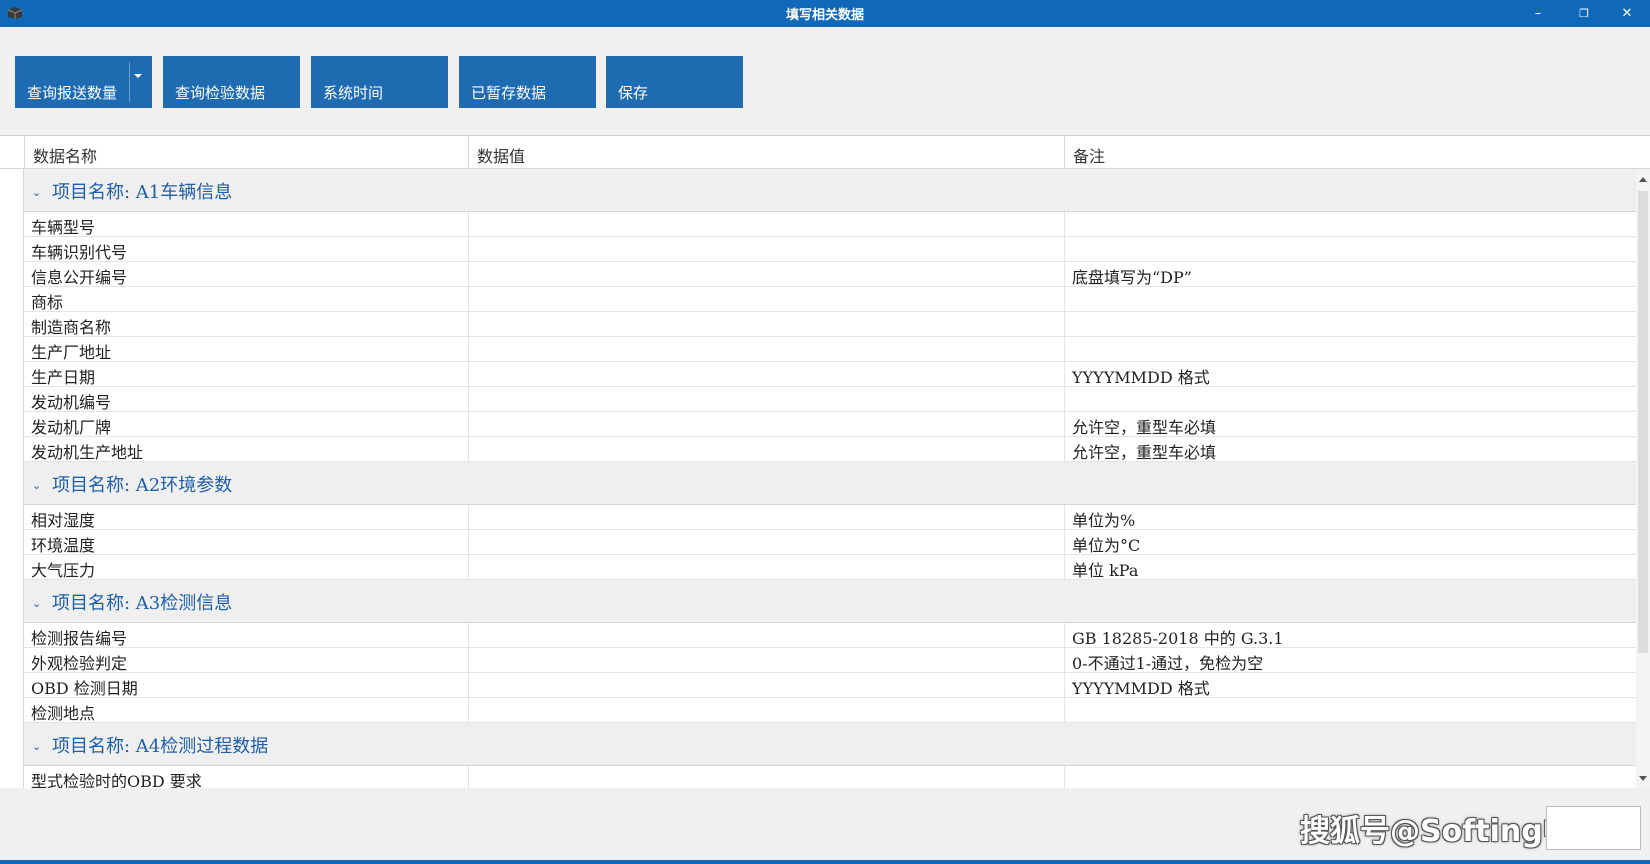 The height and width of the screenshot is (864, 1650). What do you see at coordinates (825, 13) in the screenshot?
I see `title-bar: 填写相关数据 – ❐ ✕` at bounding box center [825, 13].